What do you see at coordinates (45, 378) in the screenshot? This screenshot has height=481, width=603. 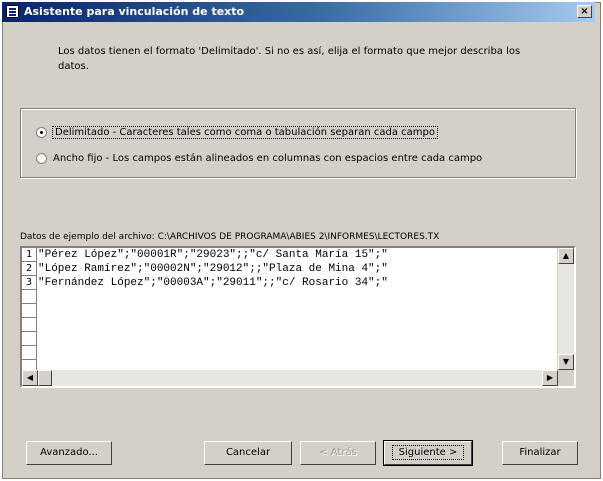 I see `horizontal-scroll-thumb` at bounding box center [45, 378].